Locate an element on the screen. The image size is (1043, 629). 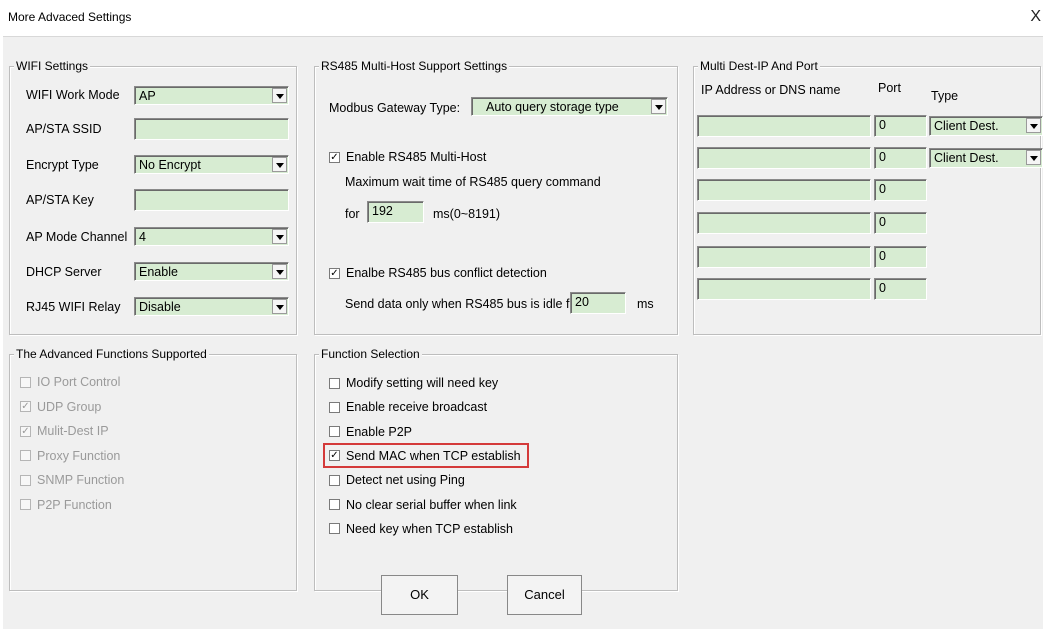
bus-conflict-checkbox: ✓ Enalbe RS485 bus conflict detection is located at coordinates (438, 273).